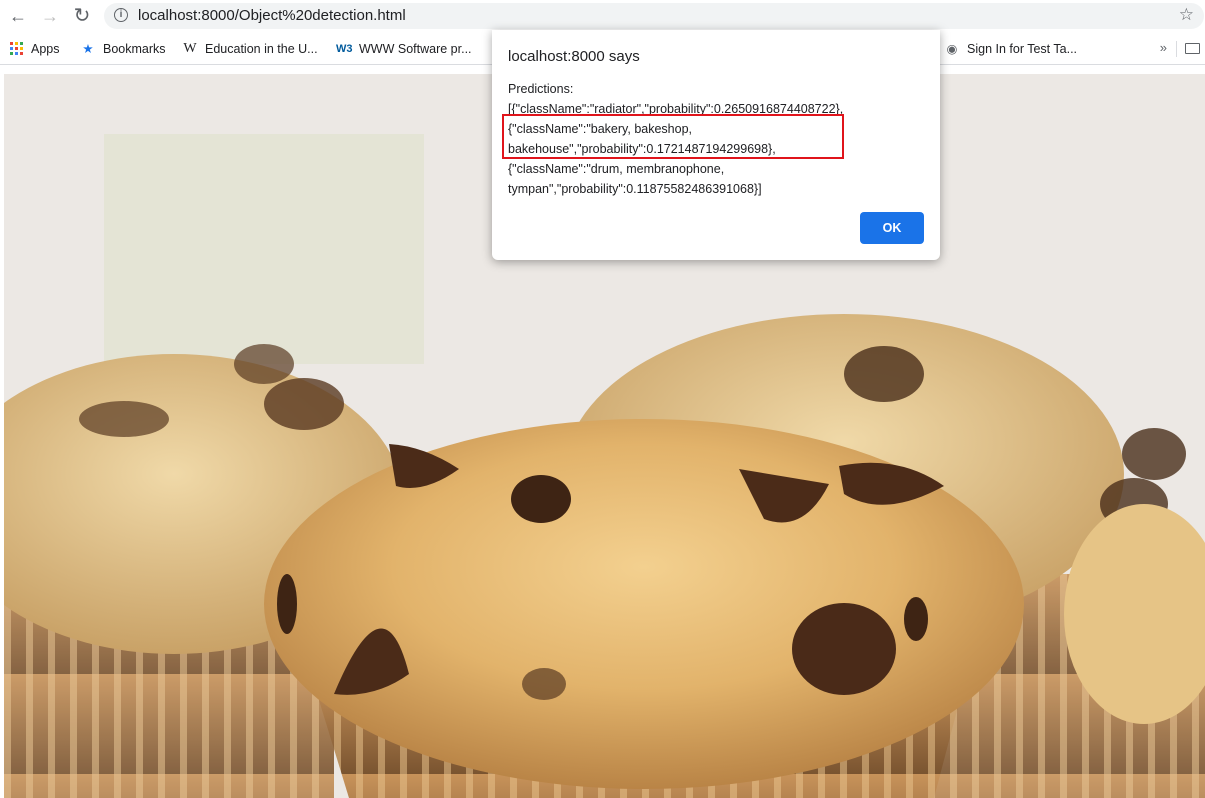 This screenshot has height=798, width=1205. What do you see at coordinates (50, 16) in the screenshot?
I see `forward-button: →` at bounding box center [50, 16].